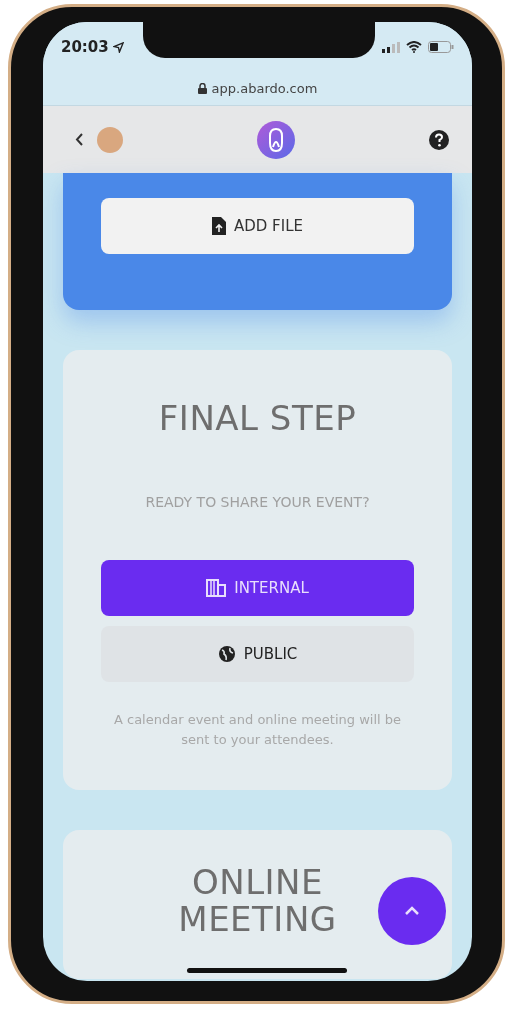  Describe the element at coordinates (275, 139) in the screenshot. I see `app-logo` at that location.